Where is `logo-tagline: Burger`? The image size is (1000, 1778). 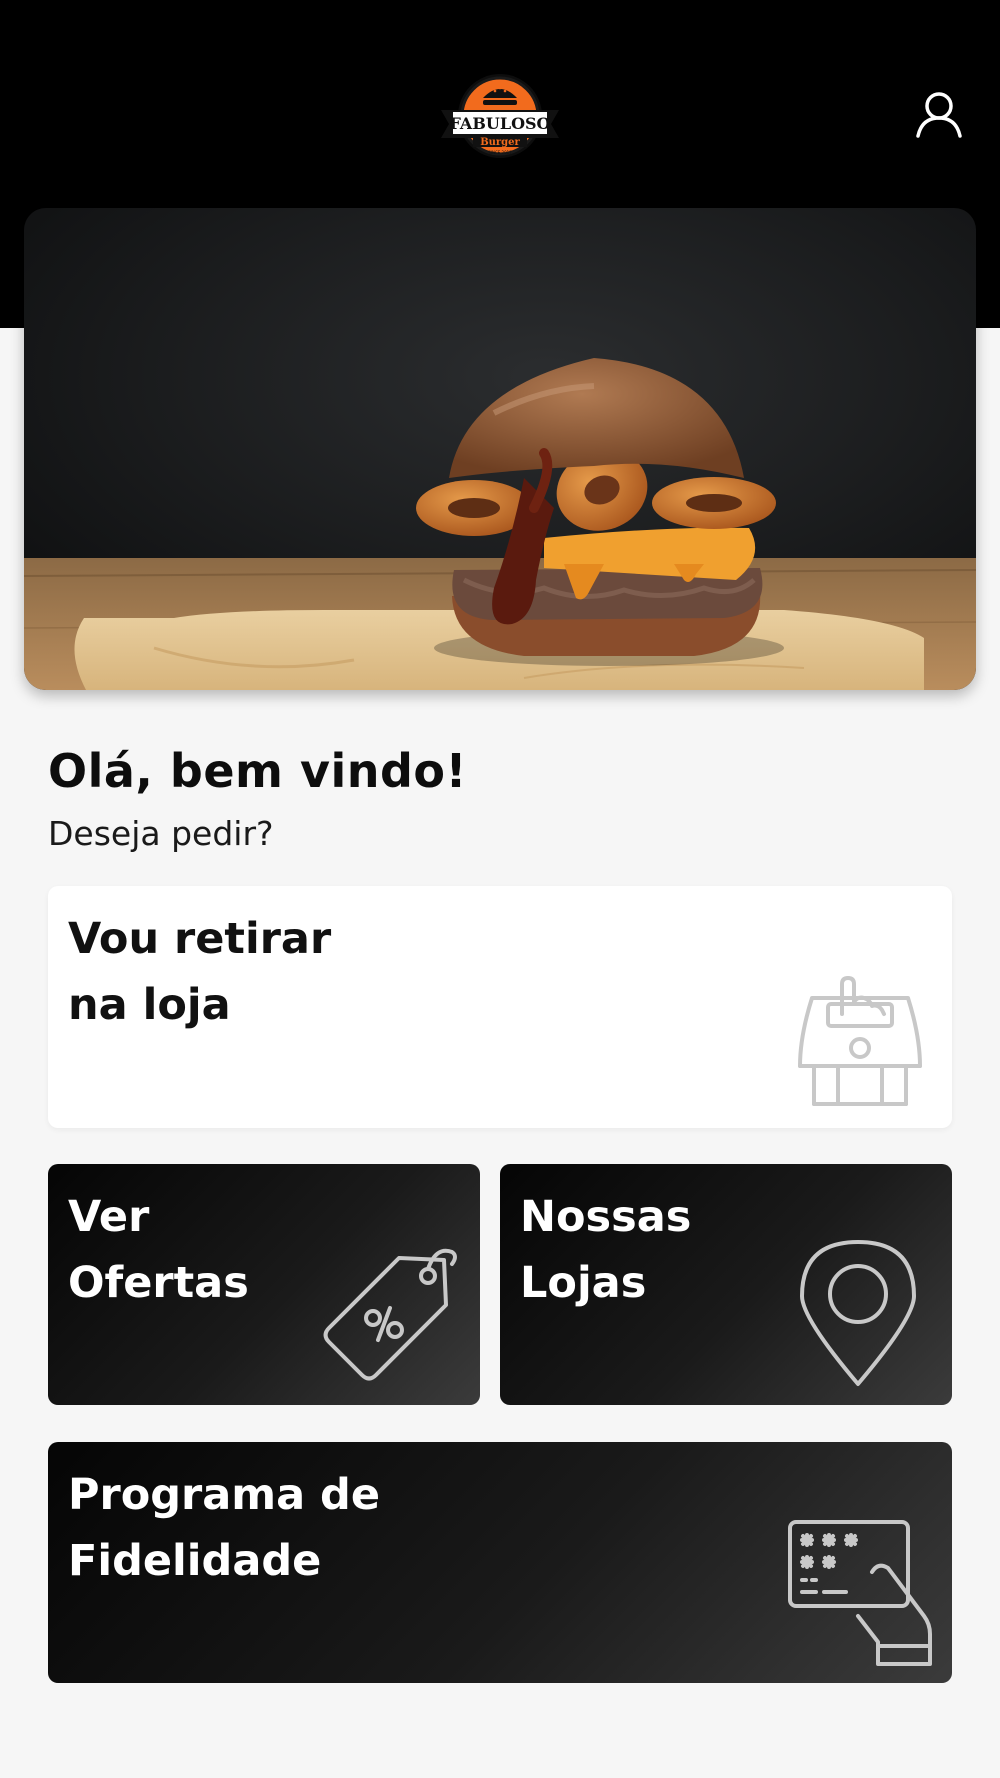 logo-tagline: Burger is located at coordinates (500, 142).